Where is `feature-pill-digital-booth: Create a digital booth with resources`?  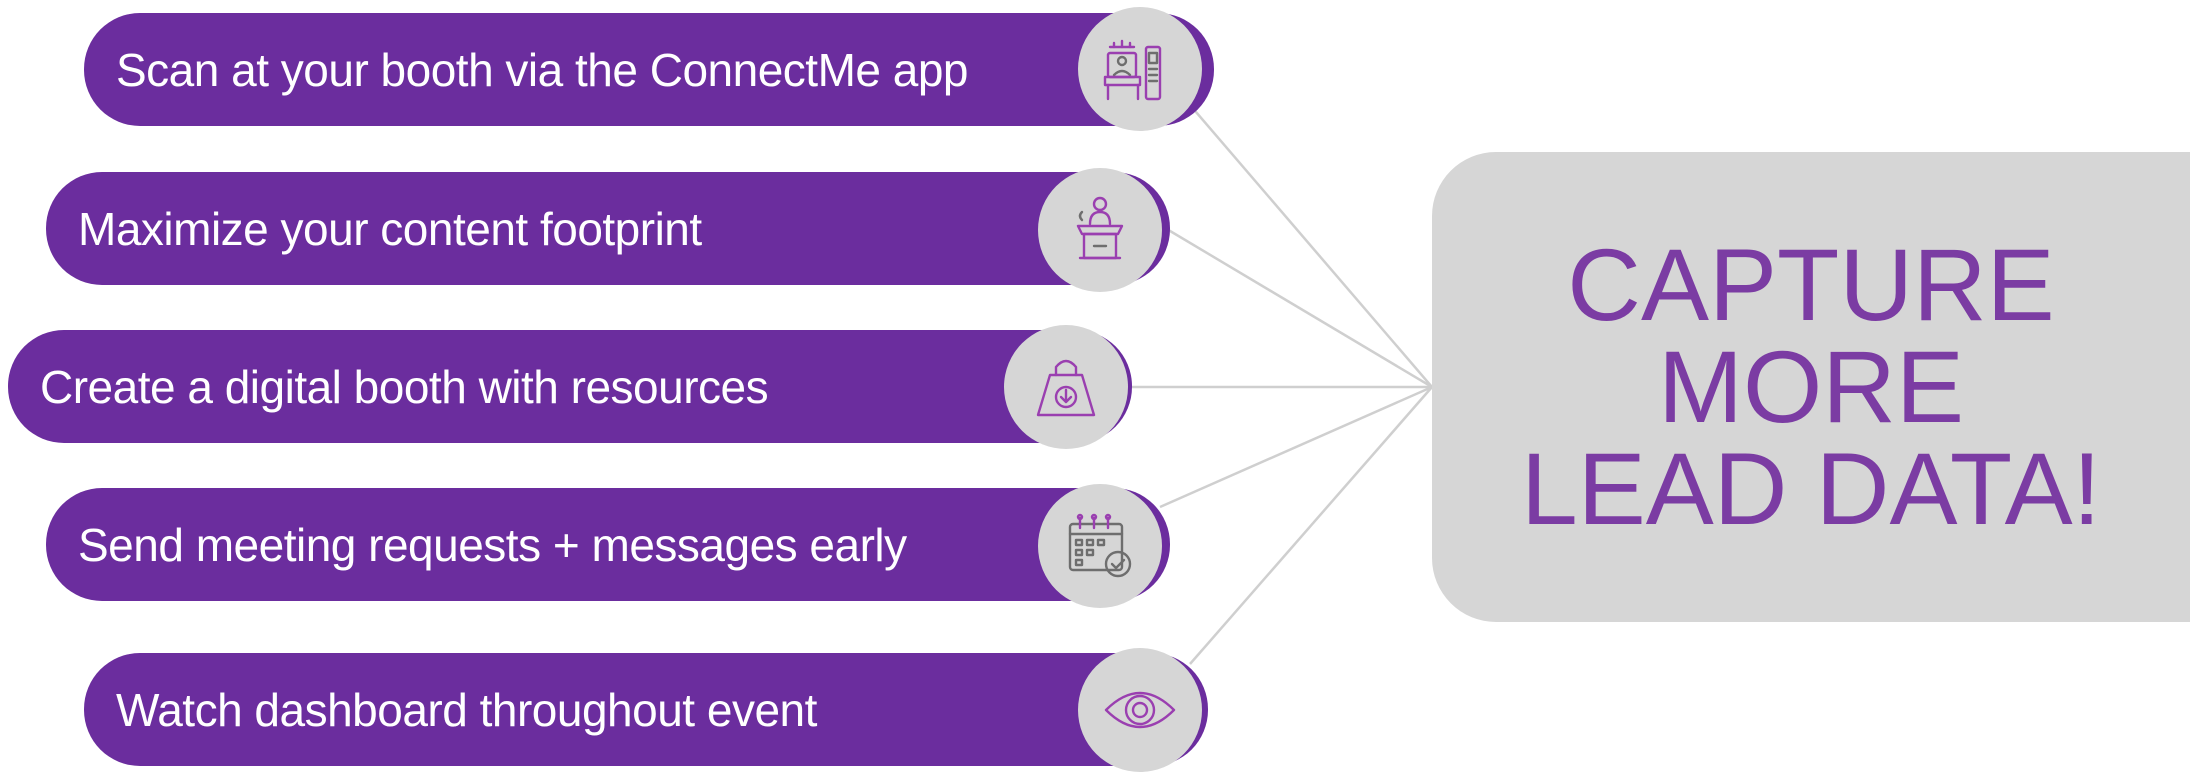
feature-pill-digital-booth: Create a digital booth with resources is located at coordinates (570, 386).